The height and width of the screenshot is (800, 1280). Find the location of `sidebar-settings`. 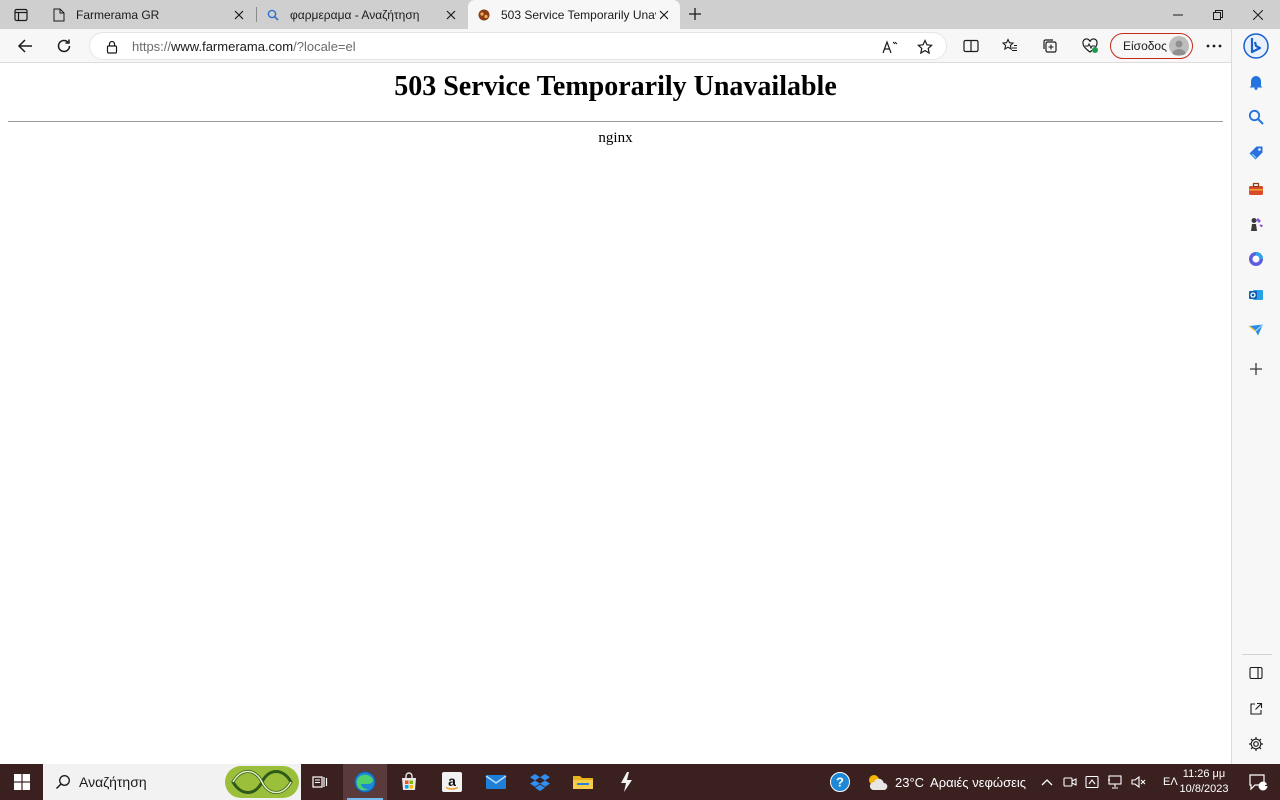

sidebar-settings is located at coordinates (1256, 744).